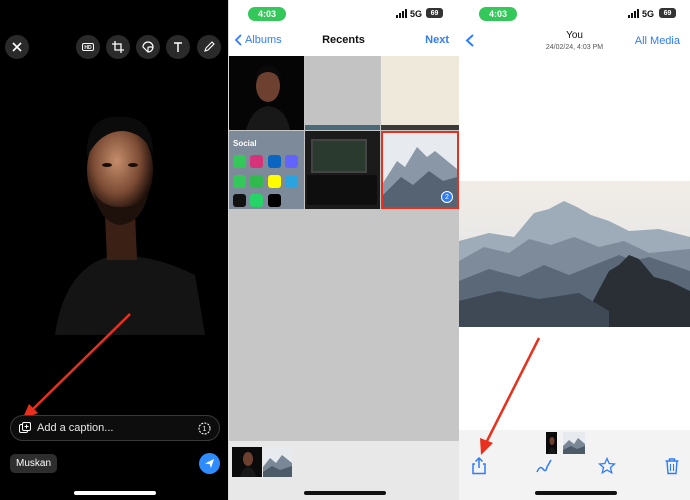 The width and height of the screenshot is (690, 500). I want to click on view-once-icon: 1, so click(204, 428).